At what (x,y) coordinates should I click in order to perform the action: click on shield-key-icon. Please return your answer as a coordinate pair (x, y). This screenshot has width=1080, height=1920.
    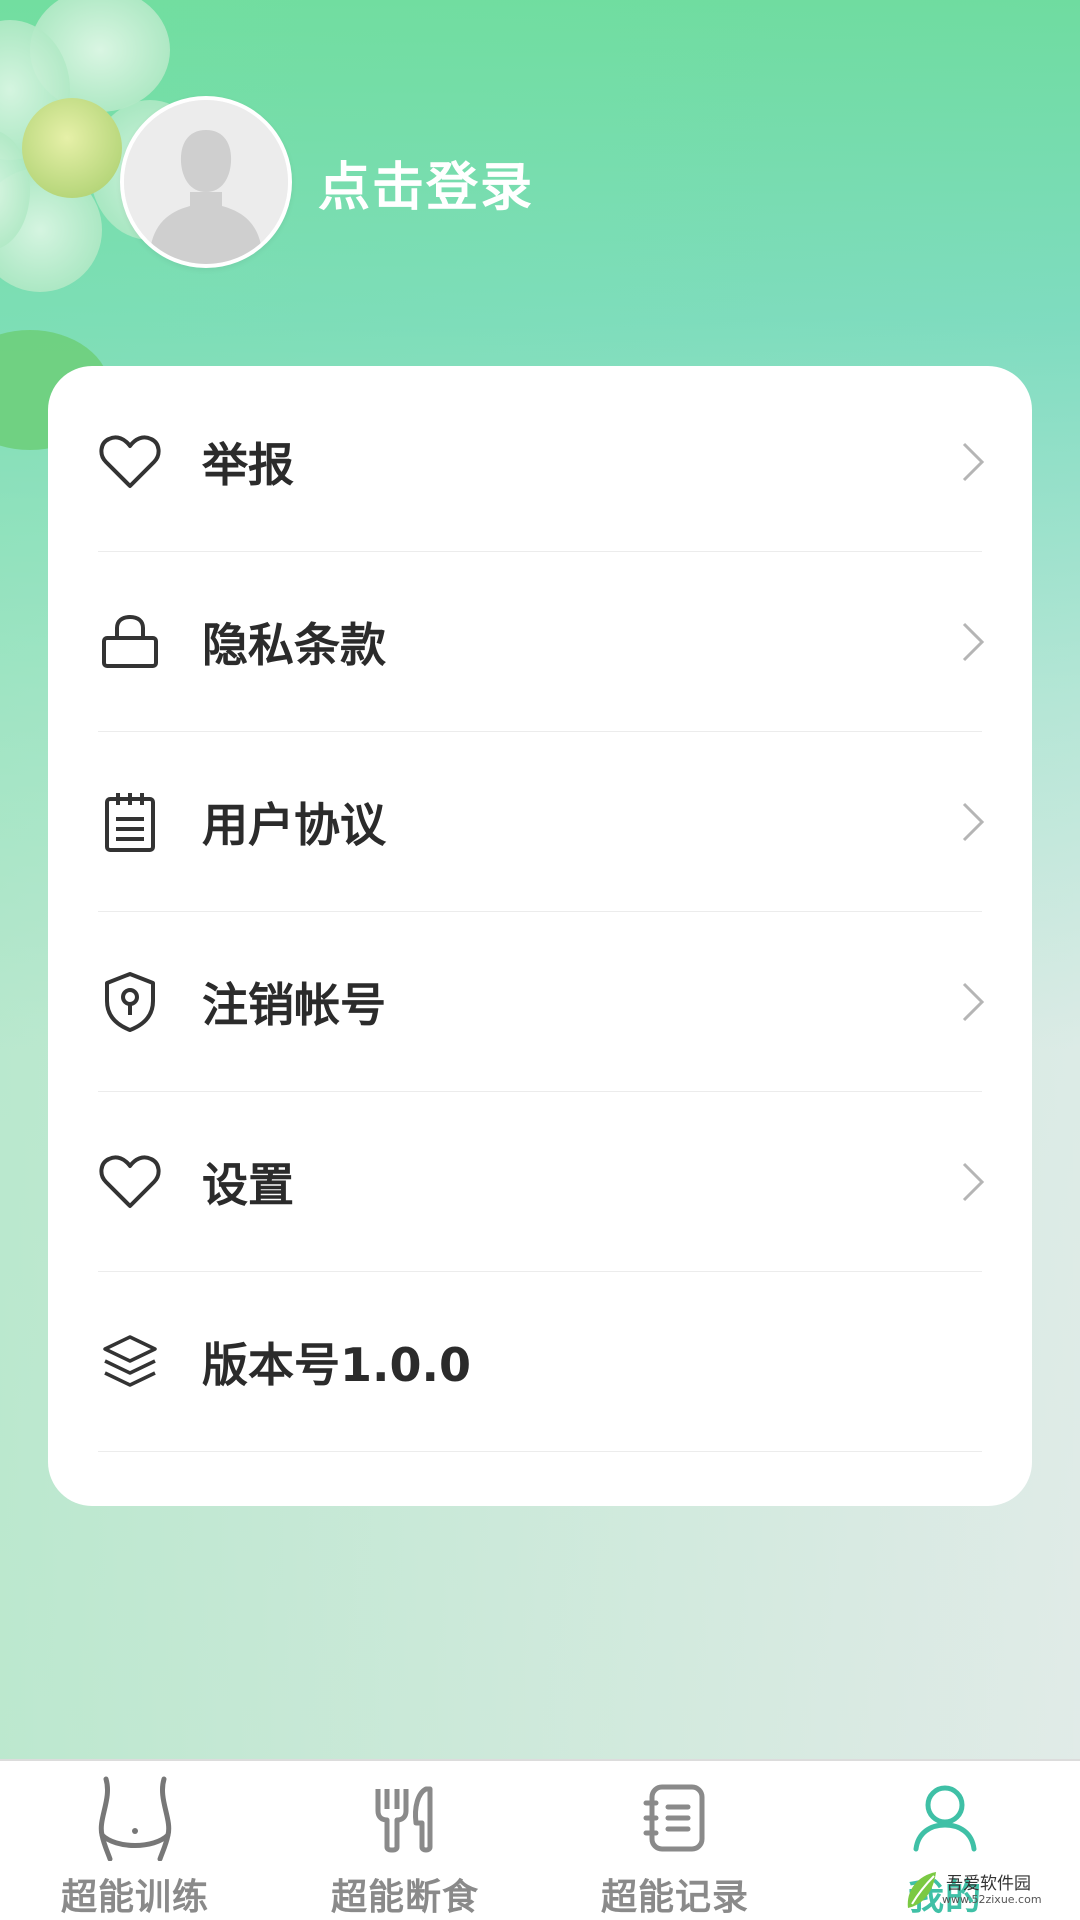
    Looking at the image, I should click on (130, 1002).